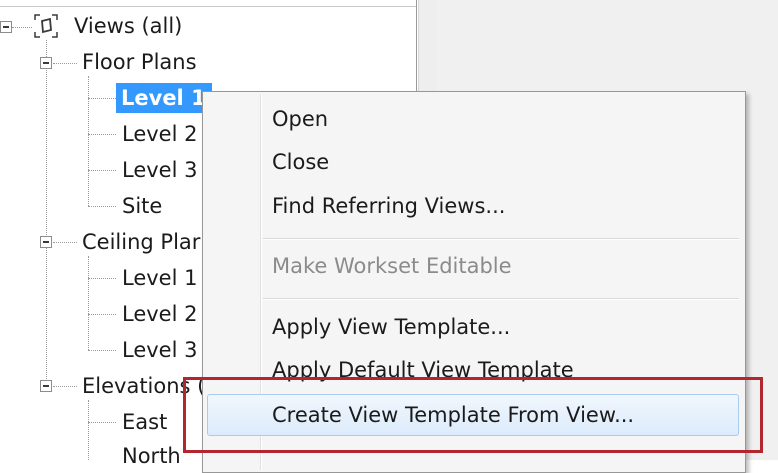 The height and width of the screenshot is (473, 778). I want to click on tree-item-label: Views (all), so click(128, 26).